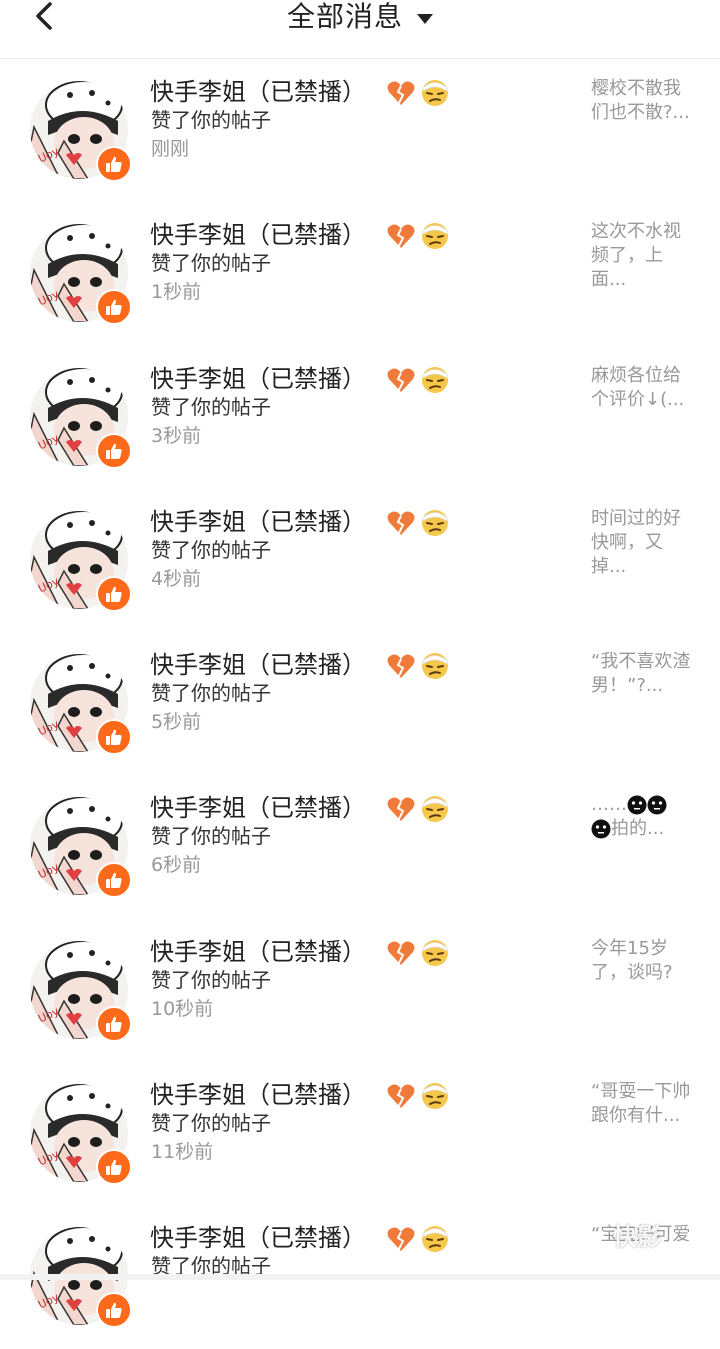  I want to click on watermark-logo: 快影, so click(637, 1234).